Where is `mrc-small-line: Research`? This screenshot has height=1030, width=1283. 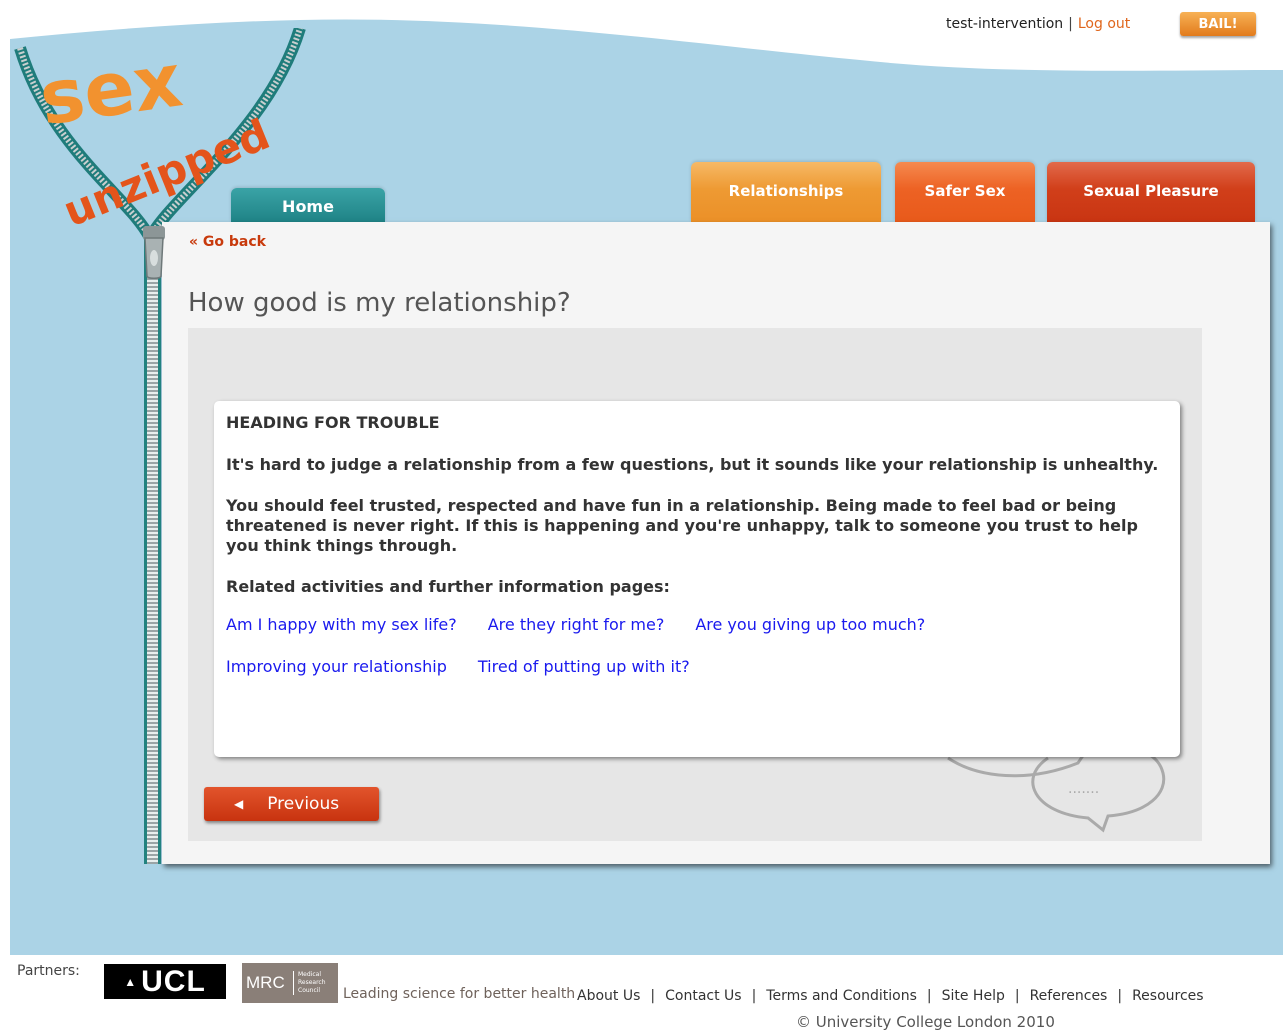 mrc-small-line: Research is located at coordinates (312, 982).